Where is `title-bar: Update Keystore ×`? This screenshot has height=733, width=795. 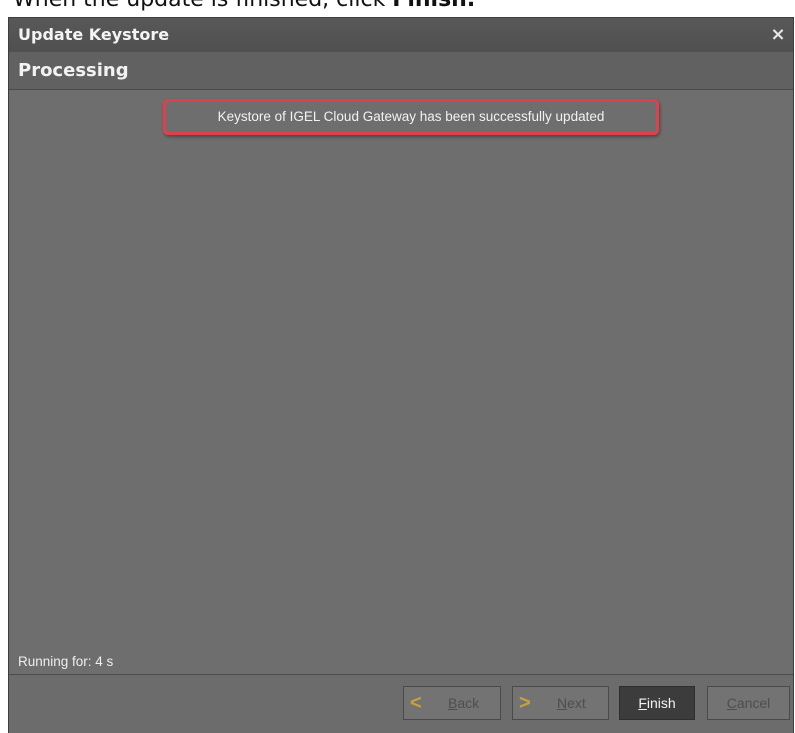 title-bar: Update Keystore × is located at coordinates (401, 35).